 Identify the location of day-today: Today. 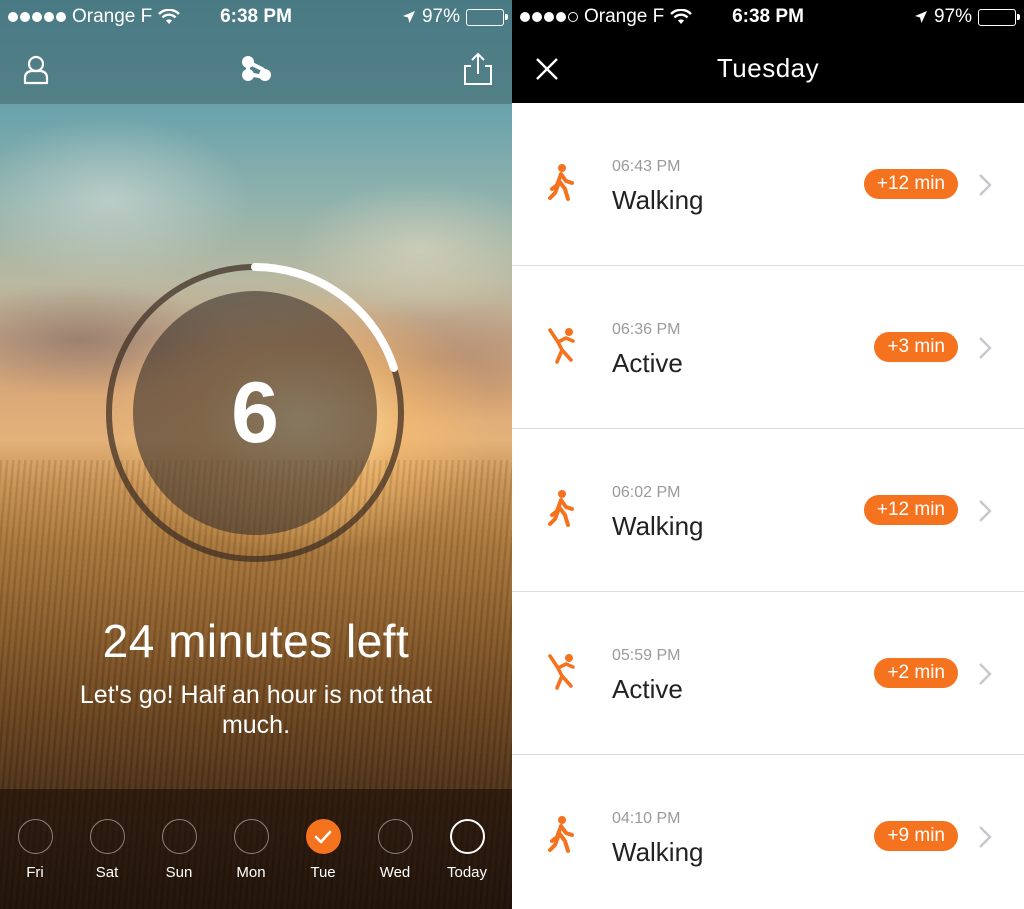
(467, 850).